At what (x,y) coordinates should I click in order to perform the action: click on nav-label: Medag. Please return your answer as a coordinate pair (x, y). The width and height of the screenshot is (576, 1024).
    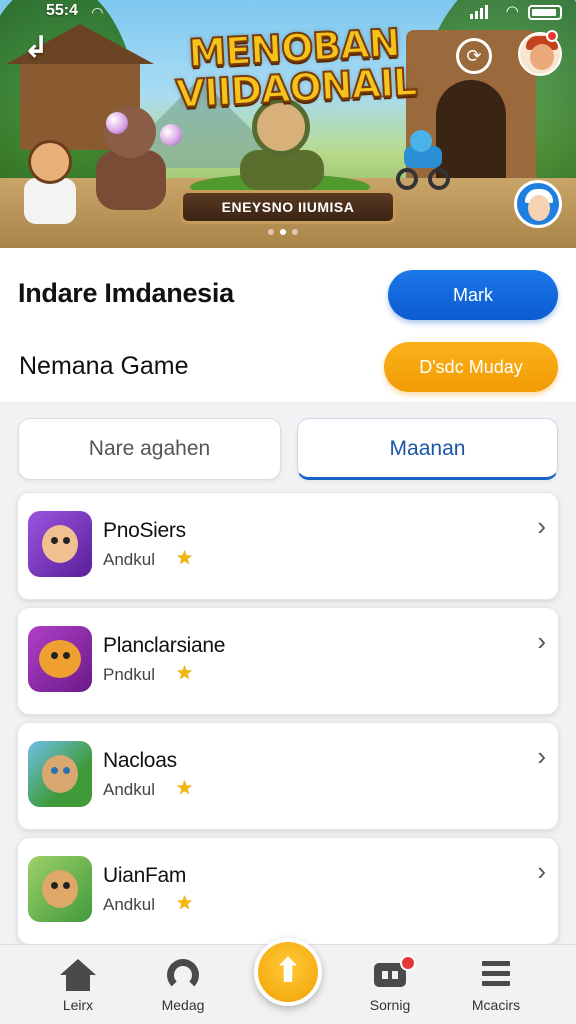
    Looking at the image, I should click on (183, 1005).